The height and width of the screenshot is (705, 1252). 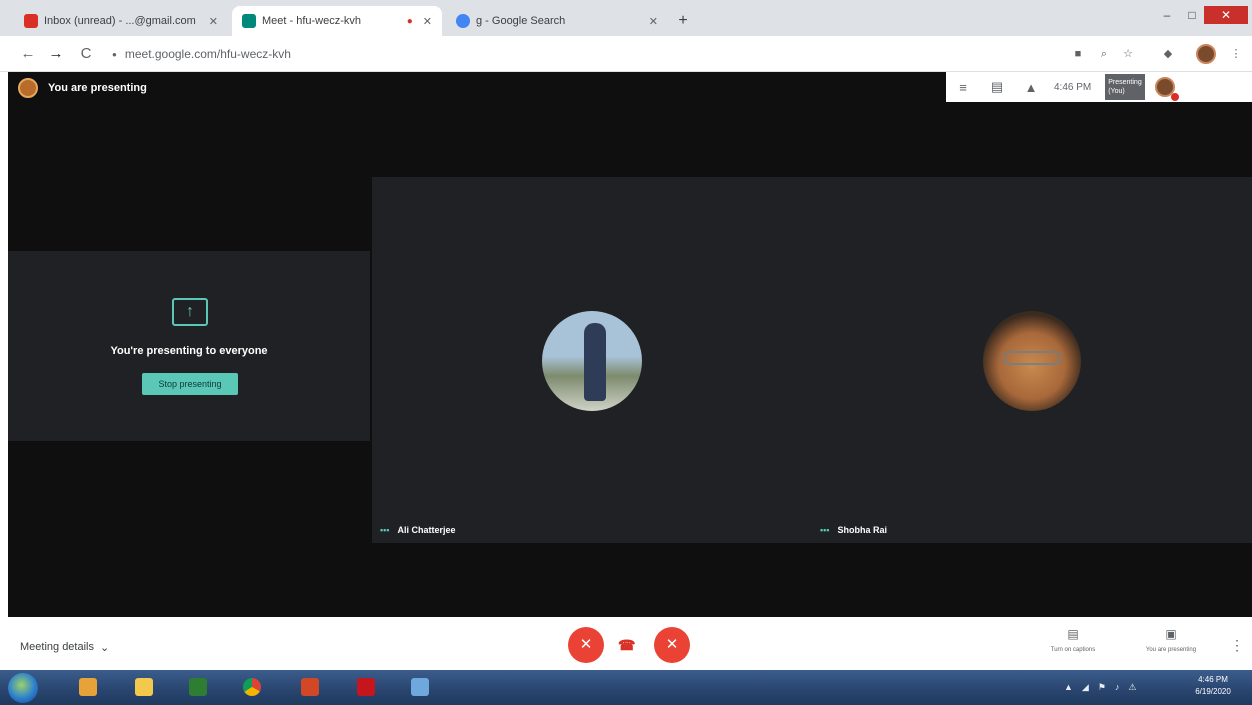 I want to click on chevron-down-icon: ⌄, so click(x=105, y=648).